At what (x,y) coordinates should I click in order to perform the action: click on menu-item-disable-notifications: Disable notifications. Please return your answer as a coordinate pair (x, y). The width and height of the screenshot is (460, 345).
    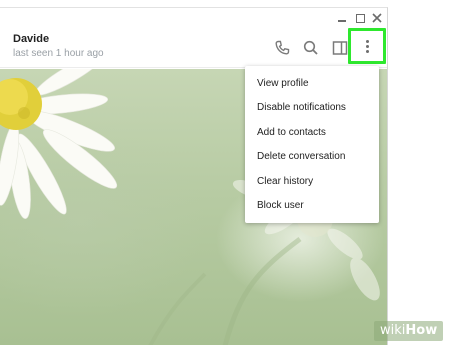
    Looking at the image, I should click on (312, 108).